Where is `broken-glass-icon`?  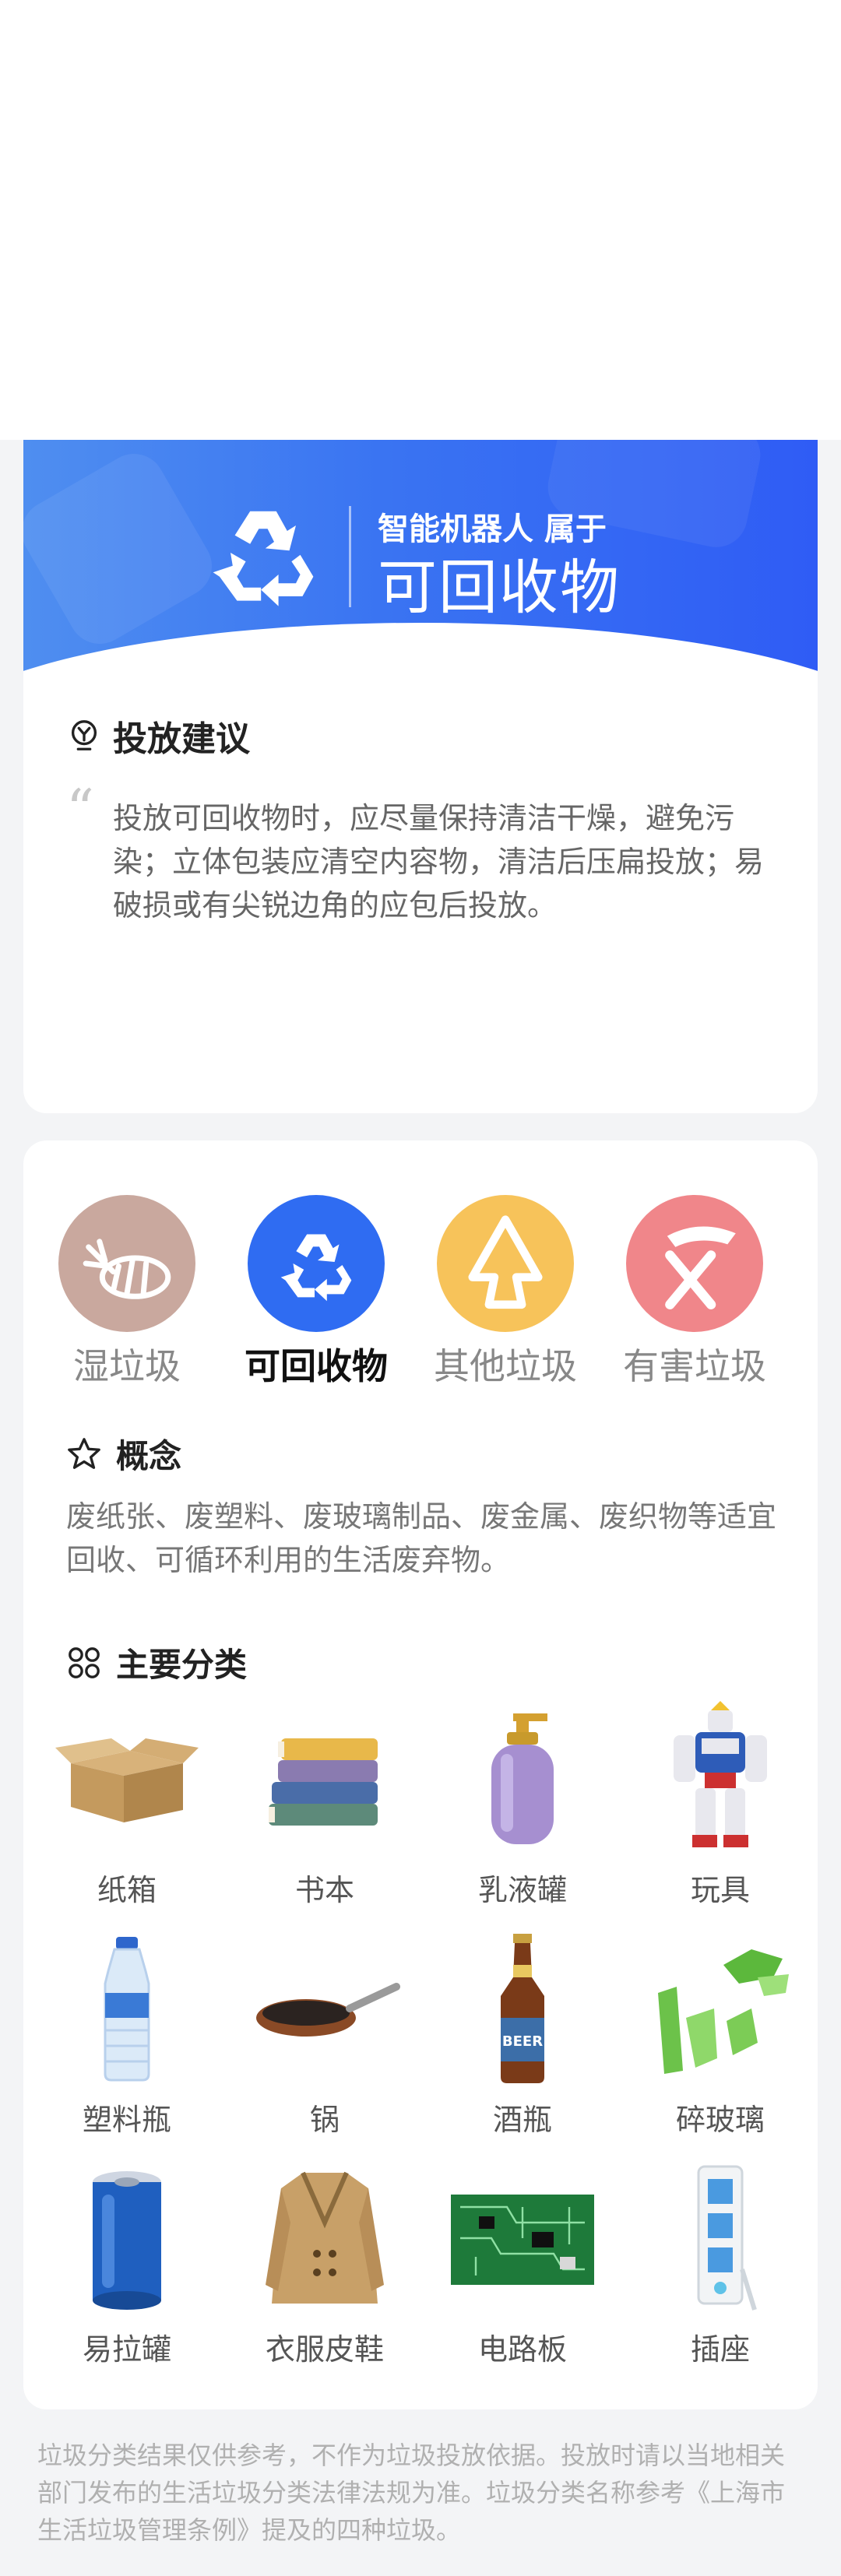
broken-glass-icon is located at coordinates (723, 2011).